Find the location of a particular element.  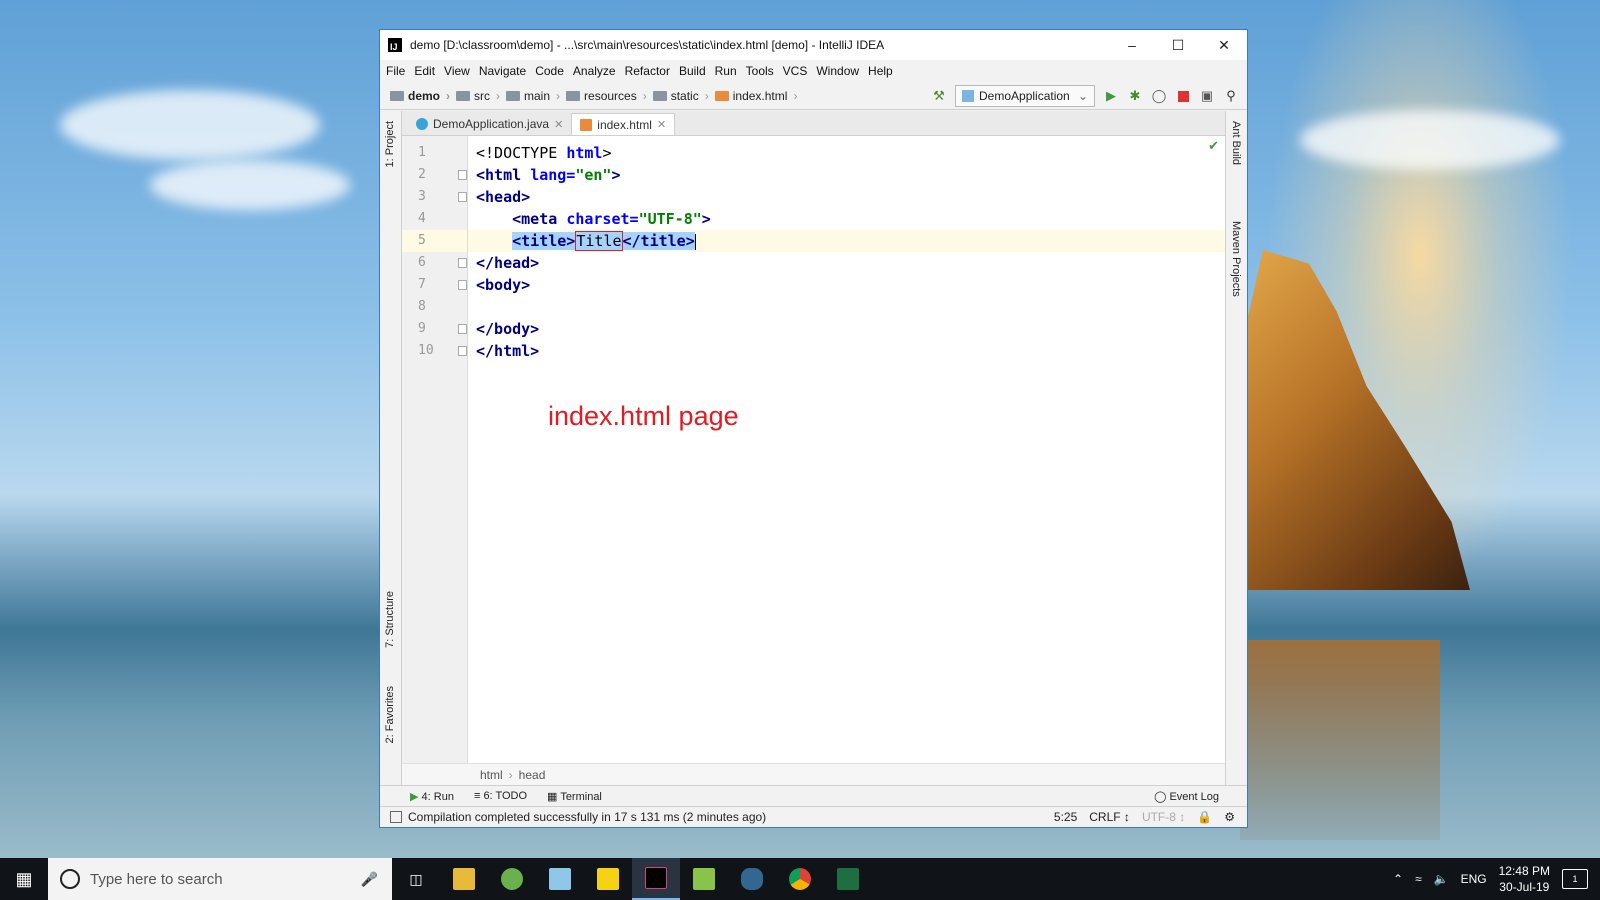

notification-count: 1 is located at coordinates (1575, 879).